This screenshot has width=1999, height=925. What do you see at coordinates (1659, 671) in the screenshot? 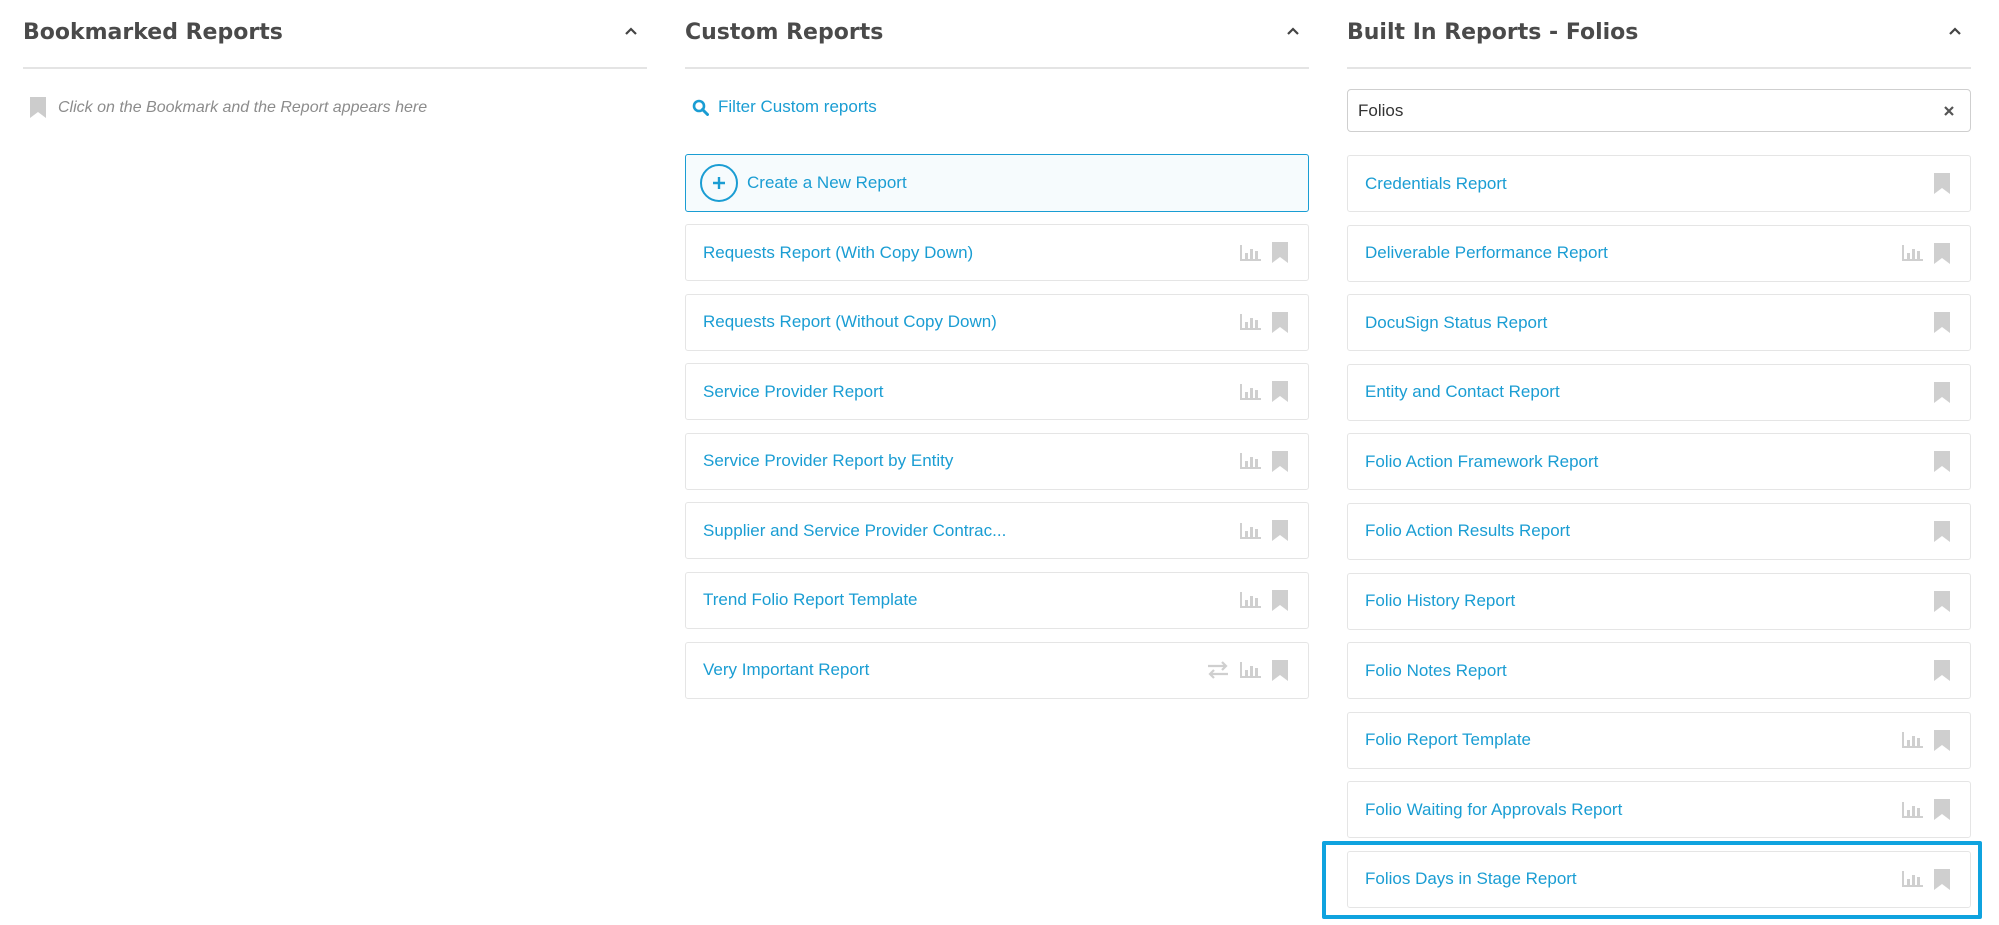
I see `report-item: Folio Notes Report` at bounding box center [1659, 671].